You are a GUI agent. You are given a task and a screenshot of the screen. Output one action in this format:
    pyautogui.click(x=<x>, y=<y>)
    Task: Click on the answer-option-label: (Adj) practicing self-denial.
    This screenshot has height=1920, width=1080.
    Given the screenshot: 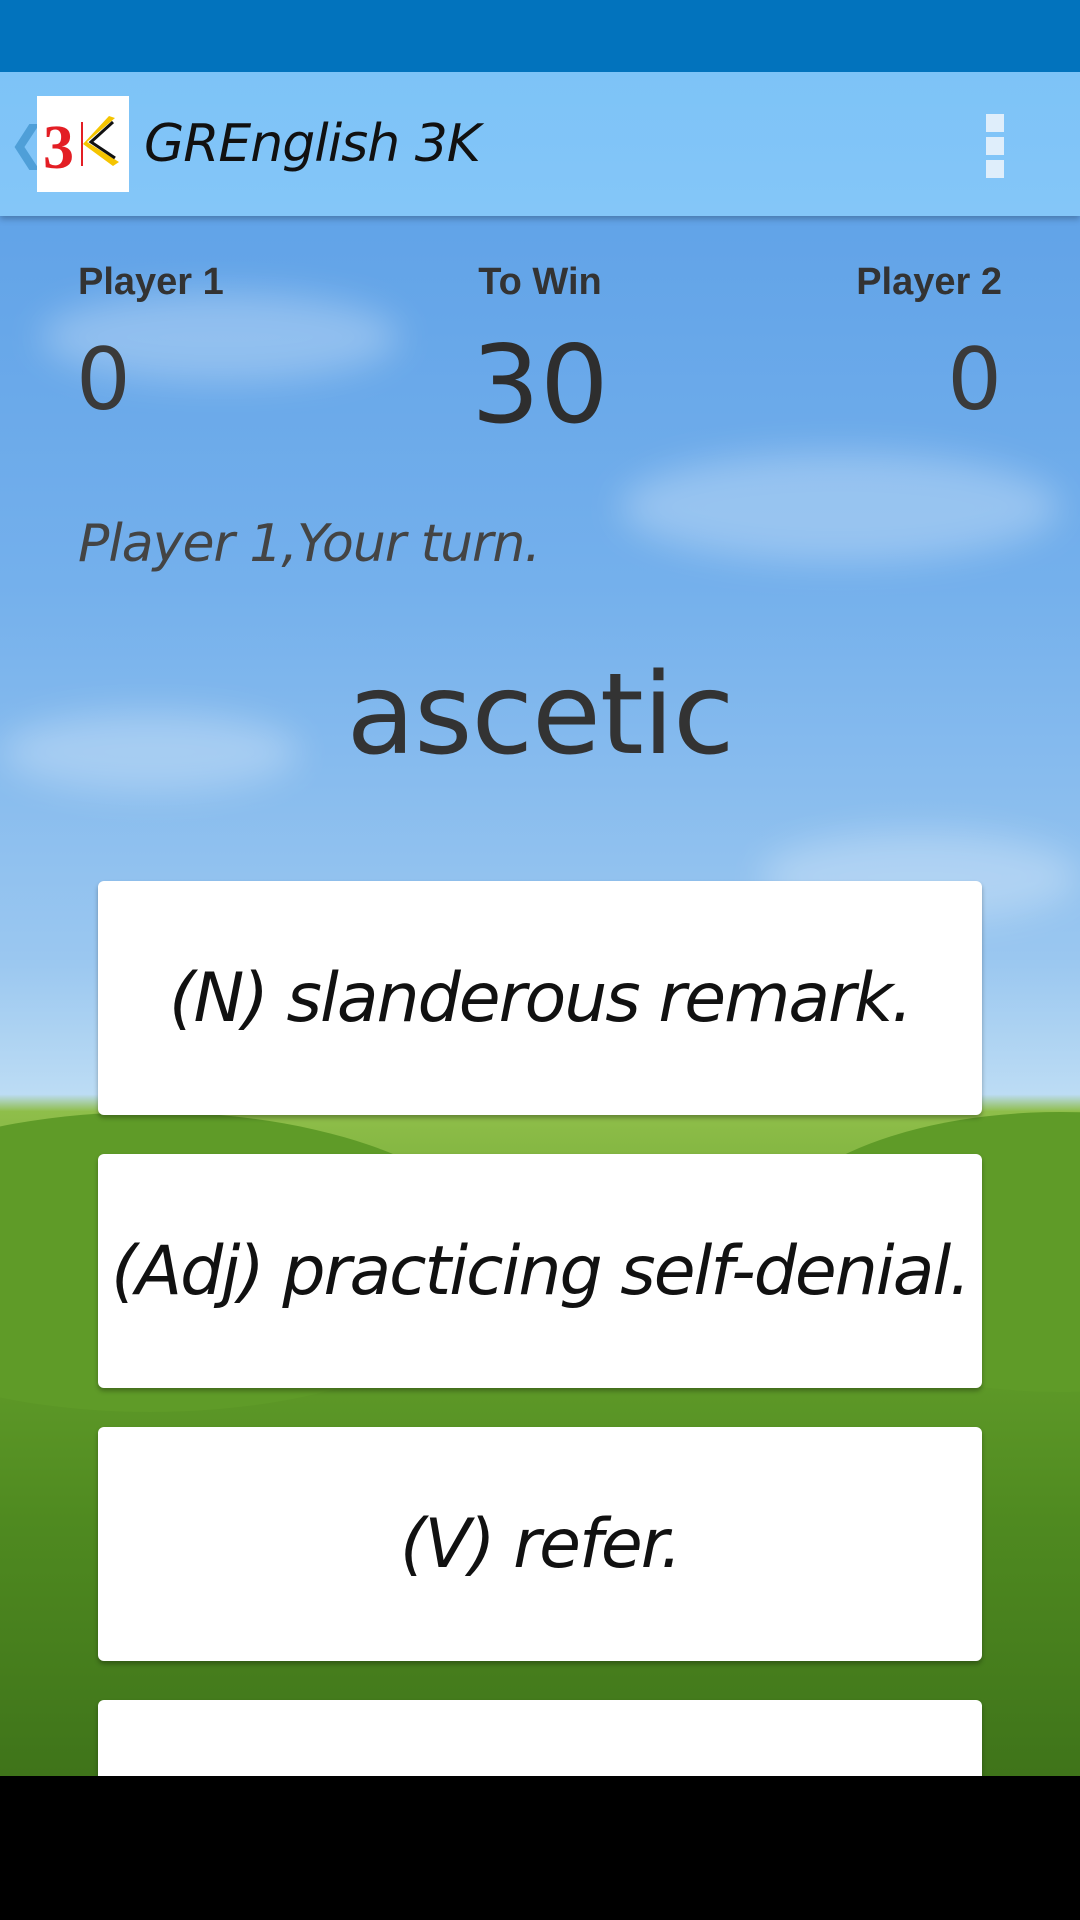 What is the action you would take?
    pyautogui.click(x=541, y=1271)
    